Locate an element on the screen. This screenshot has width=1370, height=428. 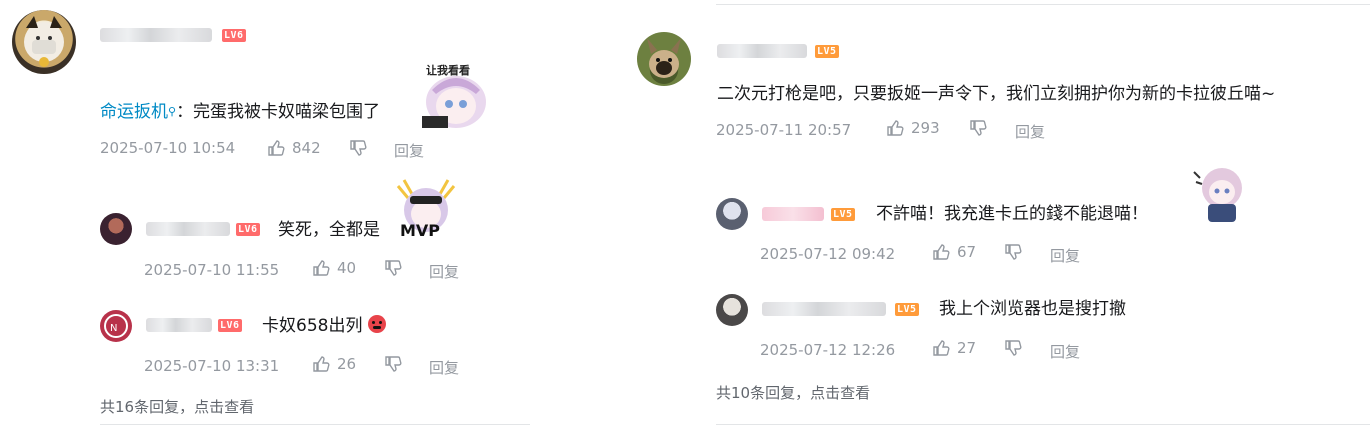
reply-timestamp: 2025-07-10 11:55 is located at coordinates (212, 270).